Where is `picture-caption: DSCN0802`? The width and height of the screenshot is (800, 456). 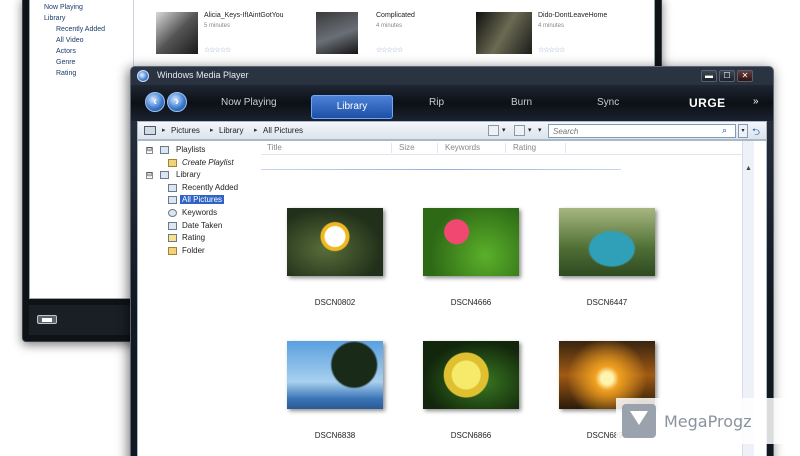
picture-caption: DSCN0802 is located at coordinates (335, 302).